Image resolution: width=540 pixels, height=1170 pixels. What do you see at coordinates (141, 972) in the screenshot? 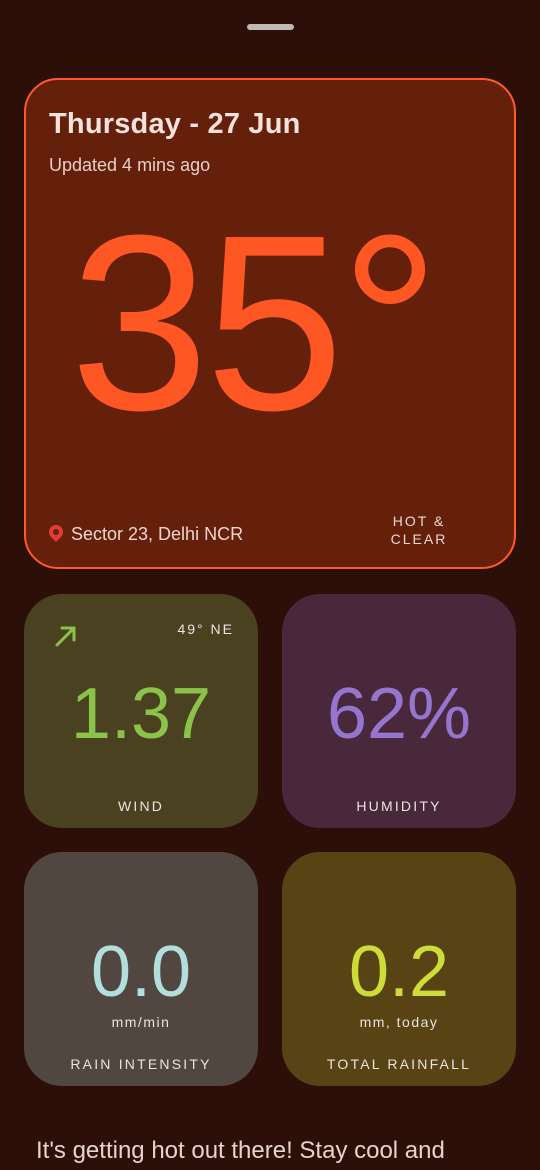
I see `rain-intensity-value: 0.0` at bounding box center [141, 972].